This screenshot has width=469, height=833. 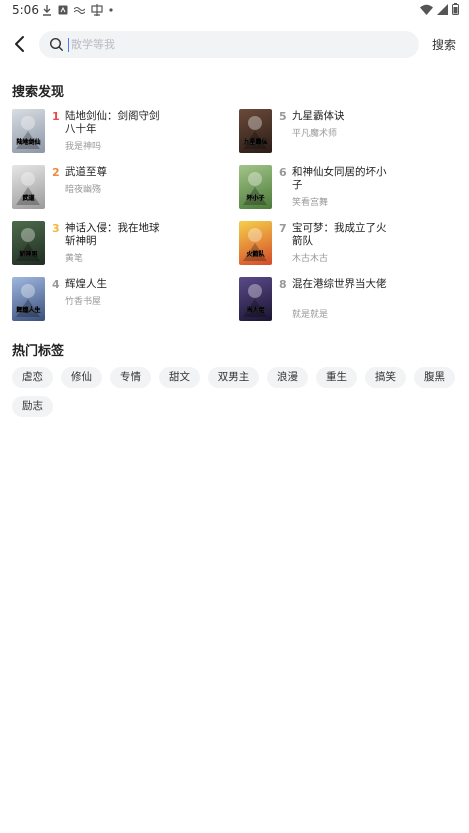 What do you see at coordinates (81, 377) in the screenshot?
I see `tag-chip: 修仙` at bounding box center [81, 377].